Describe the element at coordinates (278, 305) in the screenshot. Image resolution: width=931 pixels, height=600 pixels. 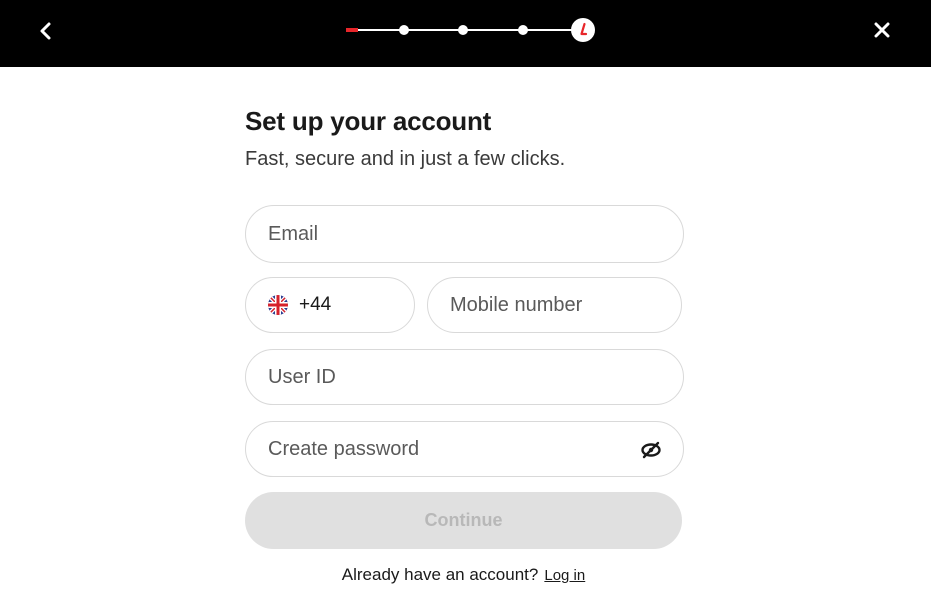
I see `uk-flag-icon` at that location.